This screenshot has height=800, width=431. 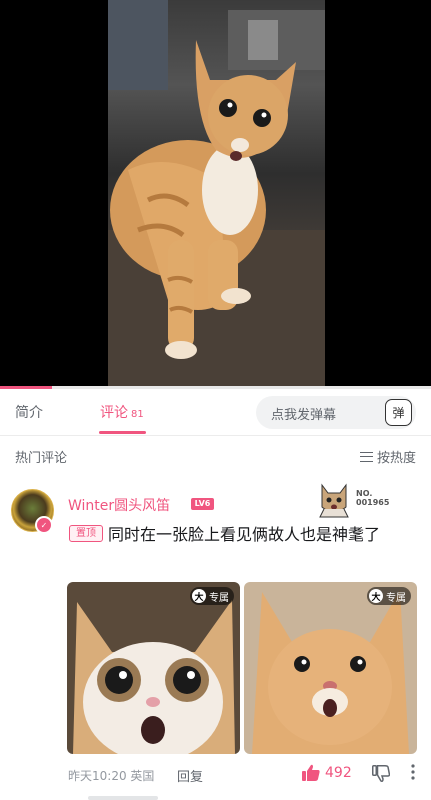 I want to click on reply-button: 回复, so click(x=190, y=775).